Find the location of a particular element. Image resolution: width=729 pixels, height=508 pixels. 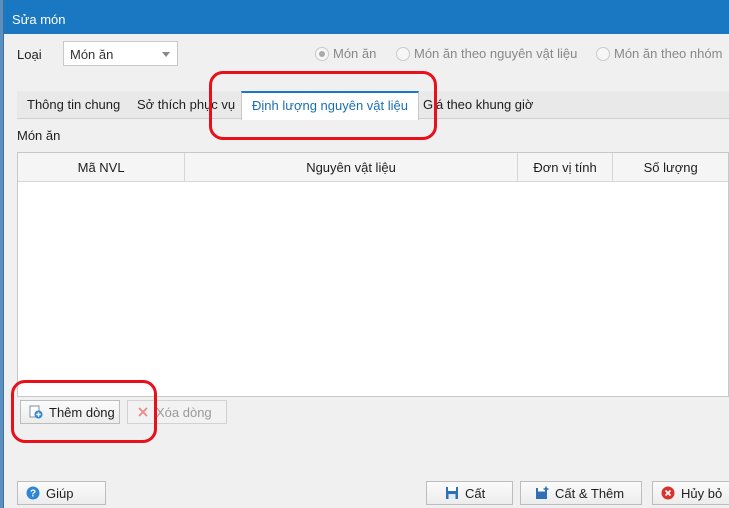

delete-row-button: Xóa dòng is located at coordinates (177, 412).